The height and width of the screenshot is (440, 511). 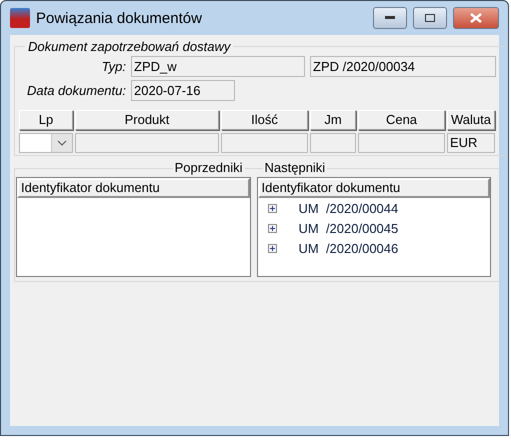 I want to click on maximize-icon, so click(x=430, y=18).